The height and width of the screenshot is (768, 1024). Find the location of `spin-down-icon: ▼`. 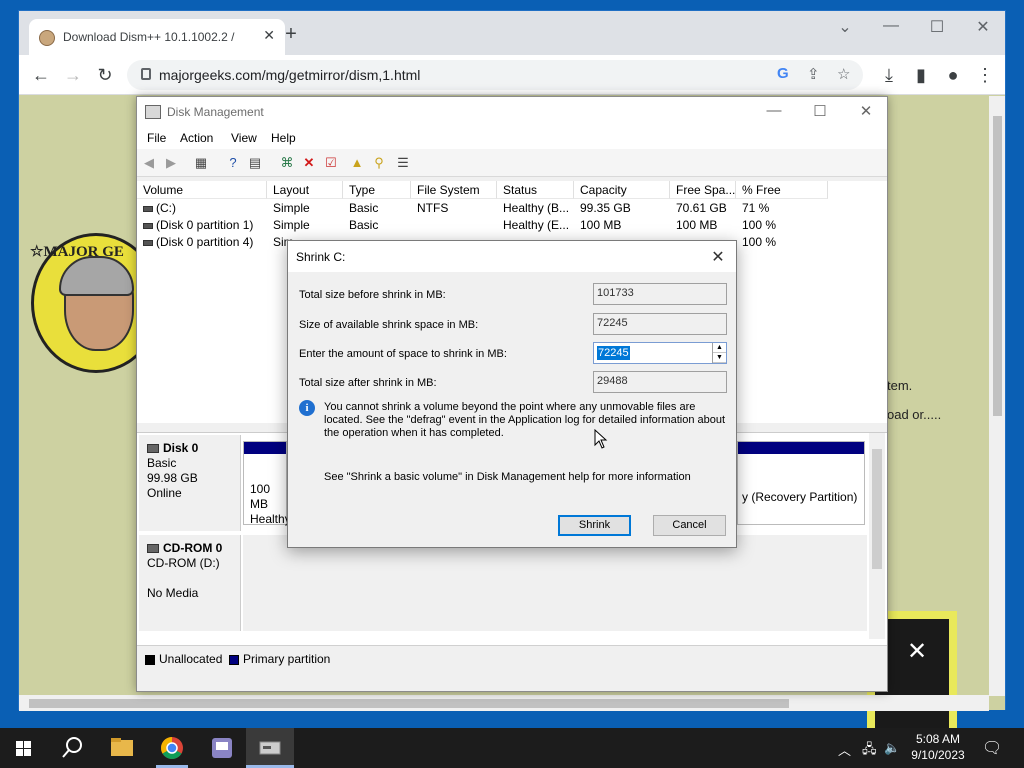

spin-down-icon: ▼ is located at coordinates (719, 358).